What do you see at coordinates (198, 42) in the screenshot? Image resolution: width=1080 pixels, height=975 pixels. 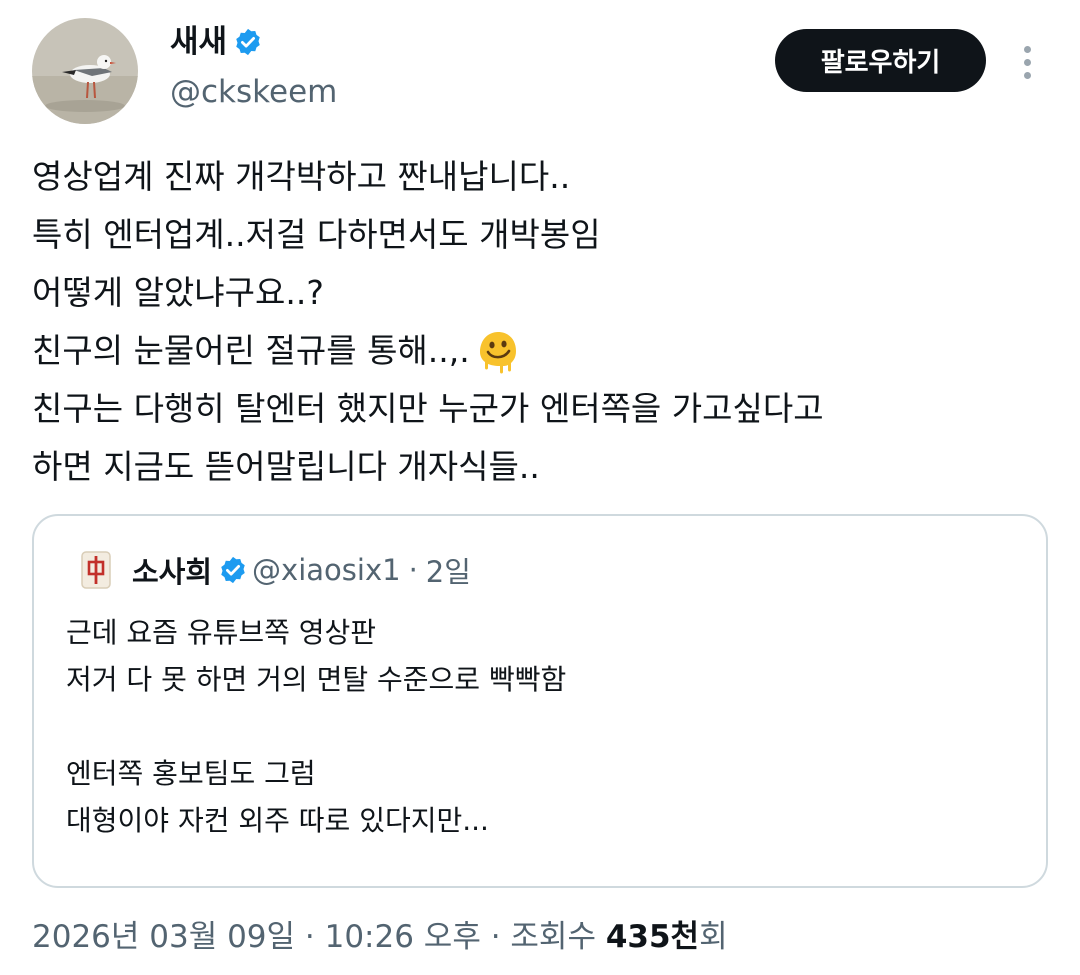 I see `author-name: 새새` at bounding box center [198, 42].